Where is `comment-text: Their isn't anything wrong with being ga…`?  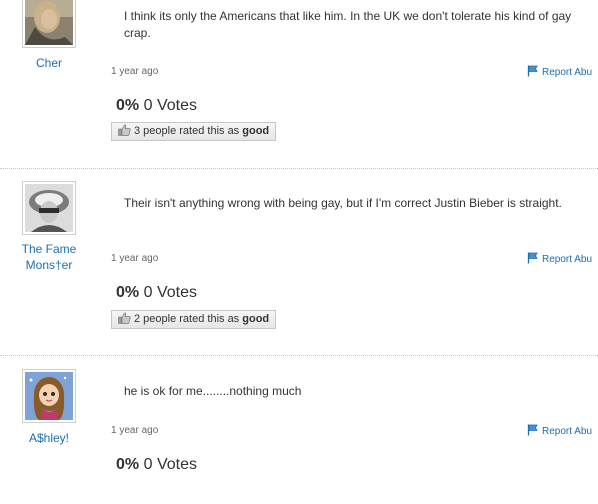
comment-text: Their isn't anything wrong with being ga… is located at coordinates (343, 203).